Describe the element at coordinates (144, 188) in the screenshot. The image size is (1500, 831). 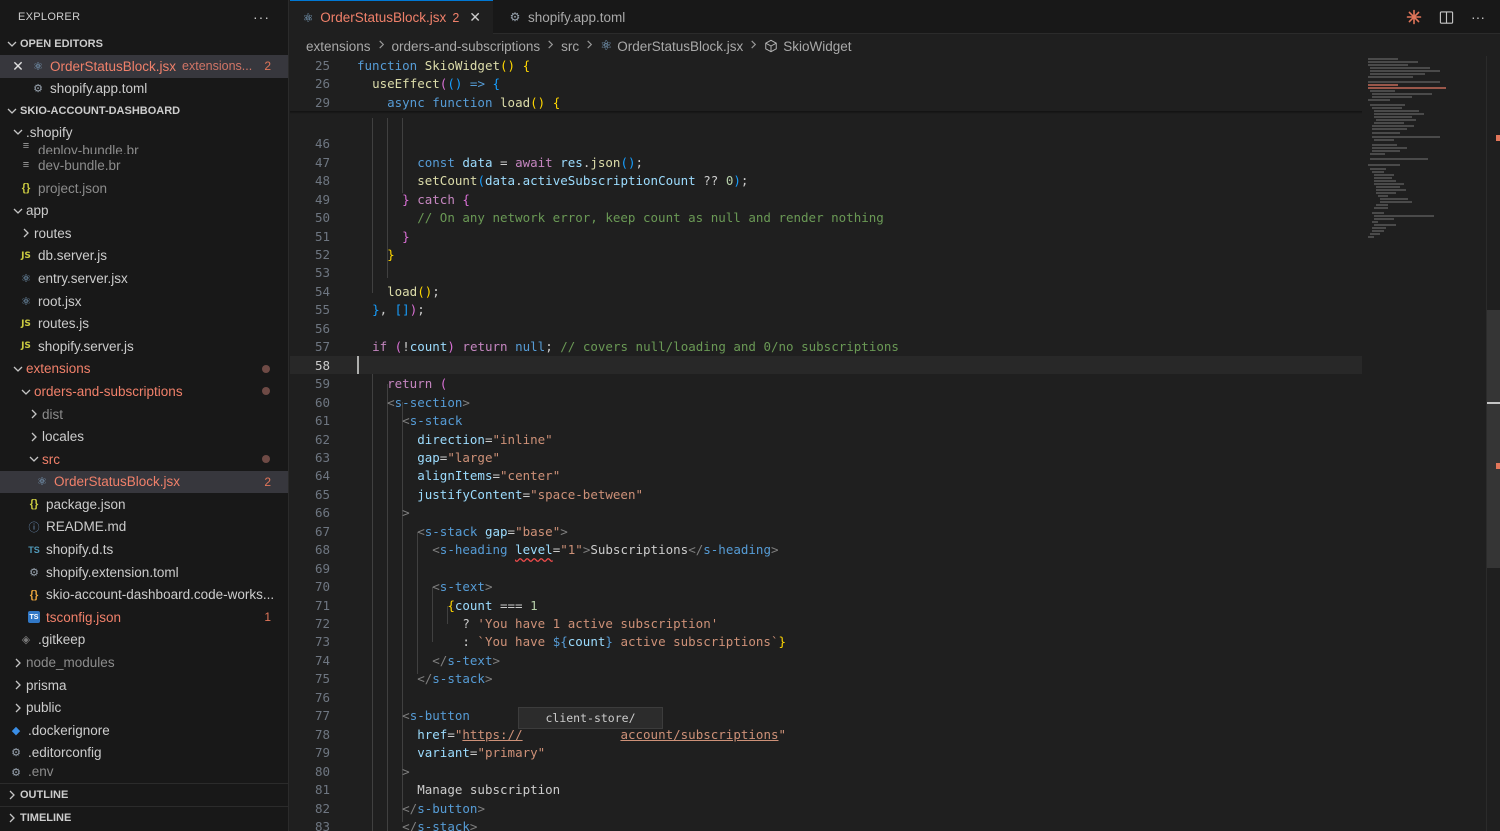
I see `tree-file-project-json: {} project.json` at that location.